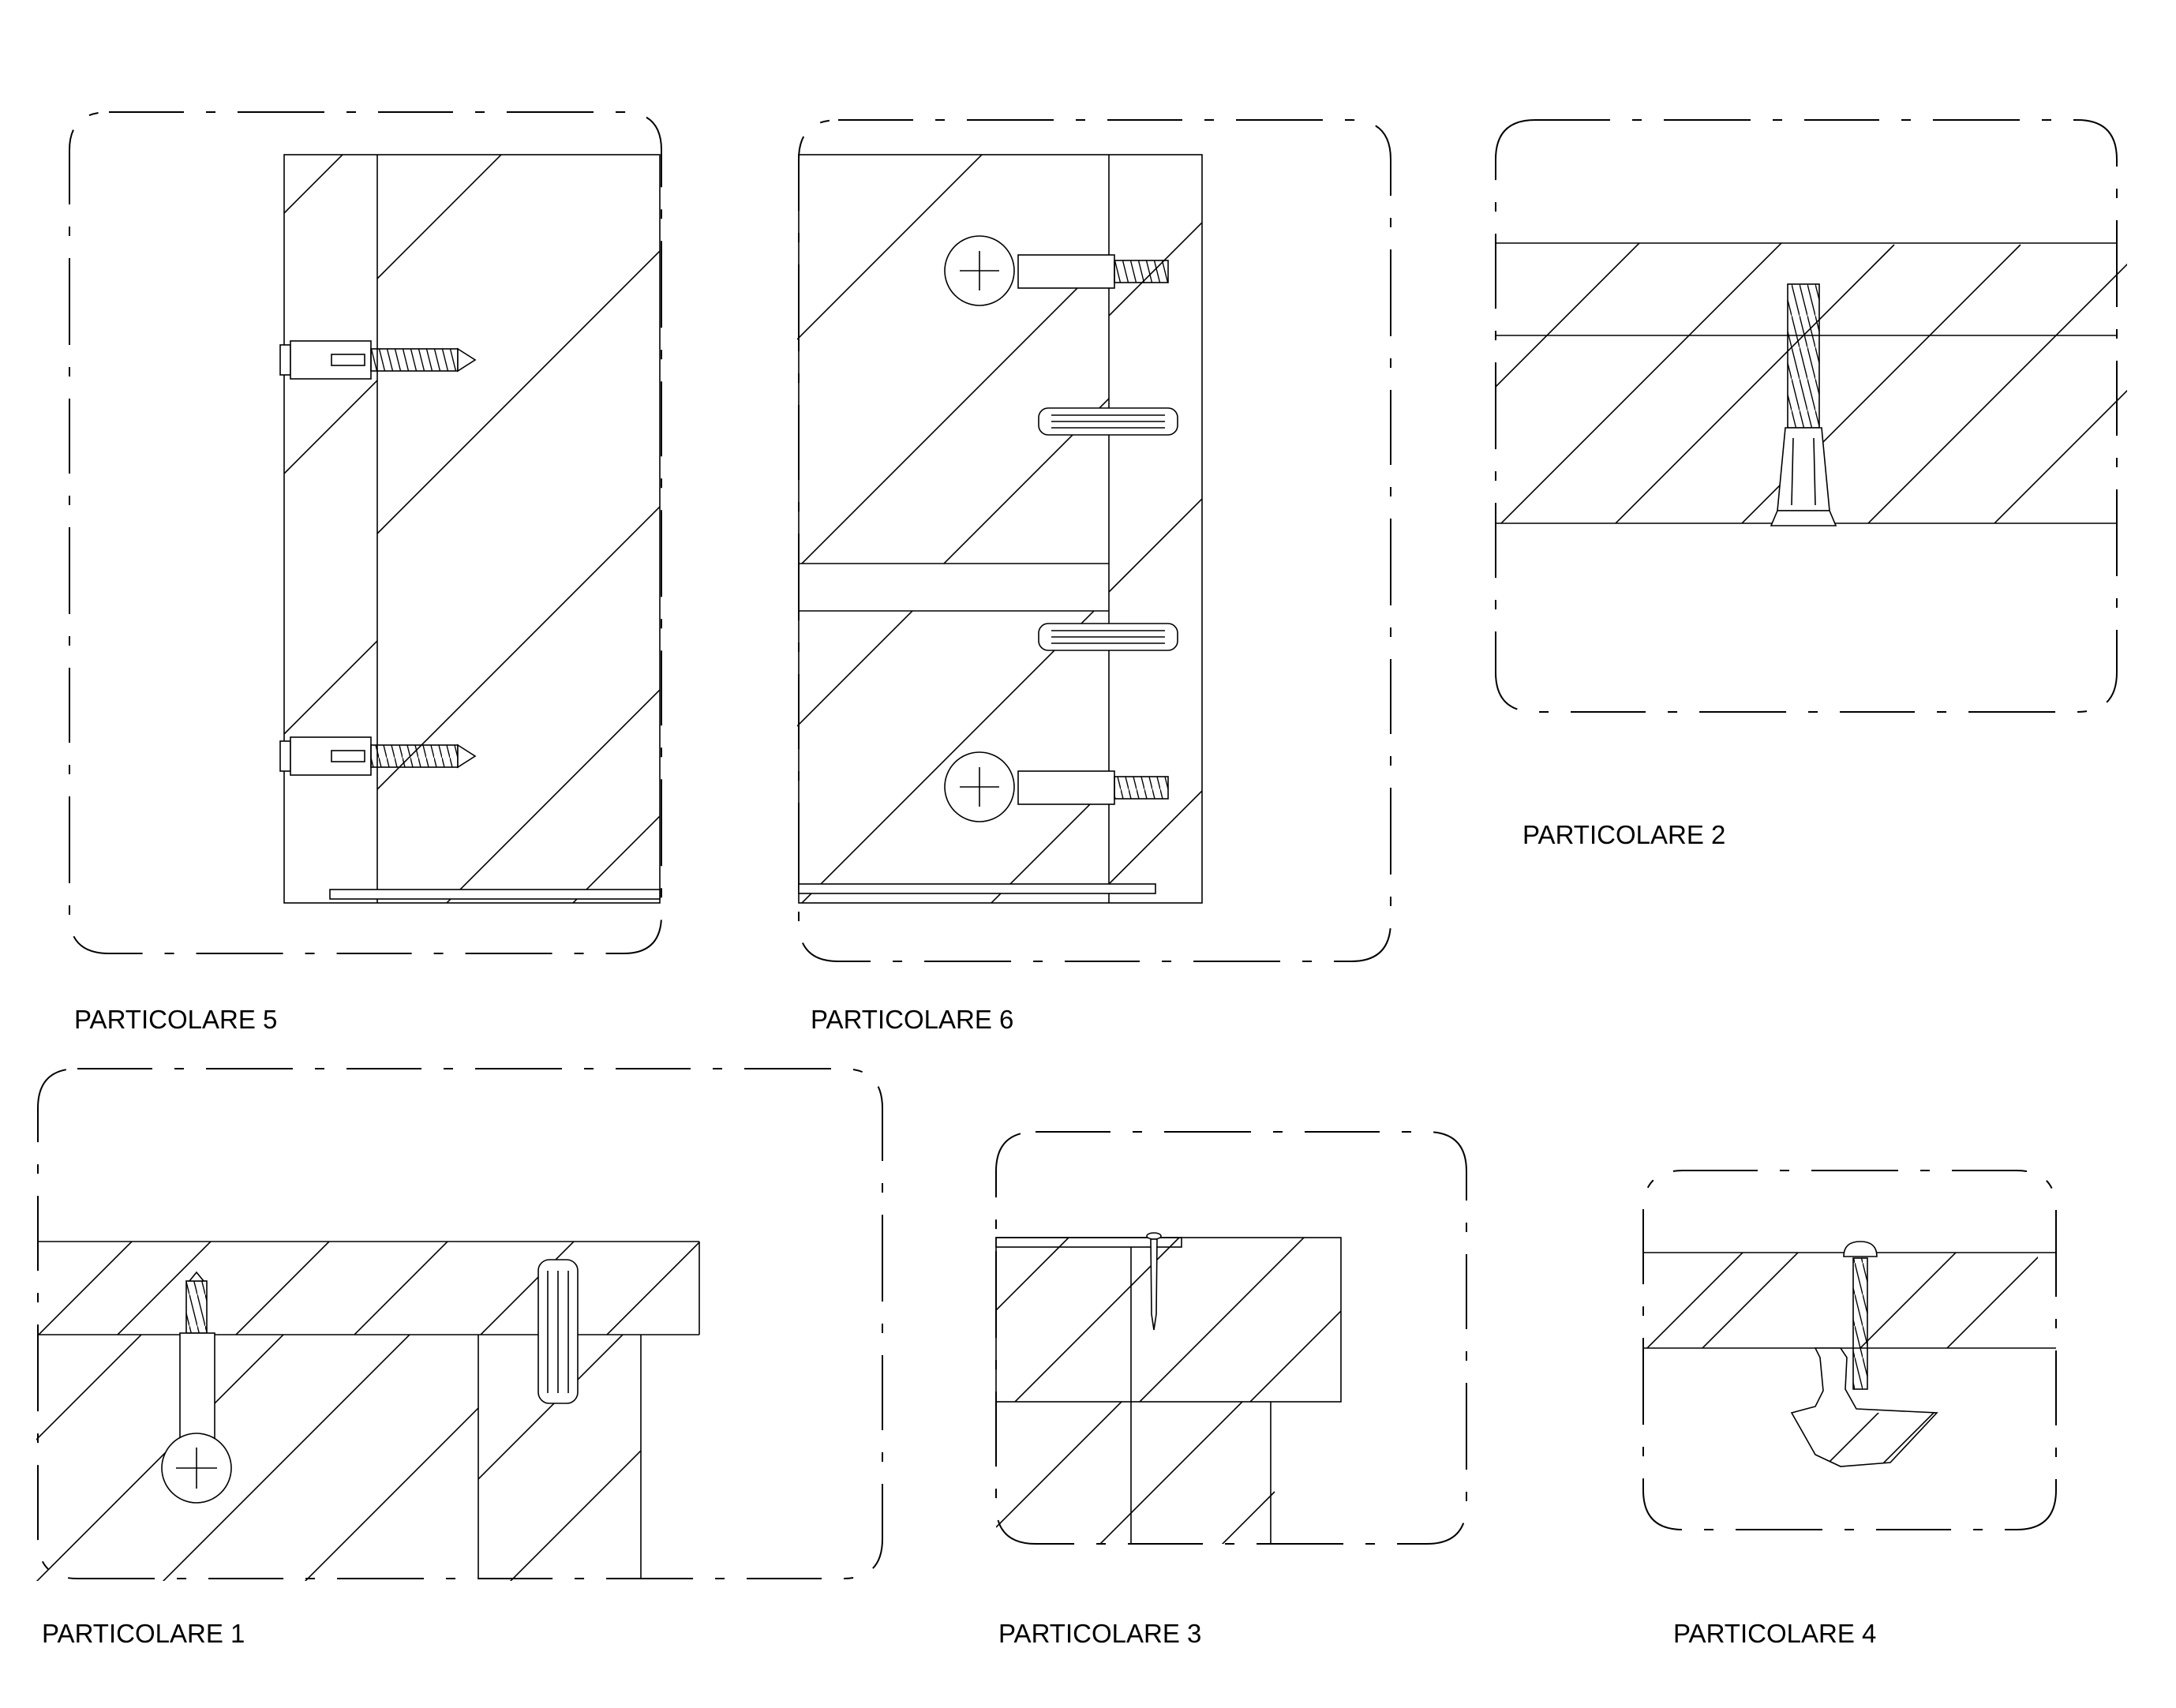 This screenshot has height=1708, width=2176. I want to click on detail-3-hatch-top, so click(1169, 1320).